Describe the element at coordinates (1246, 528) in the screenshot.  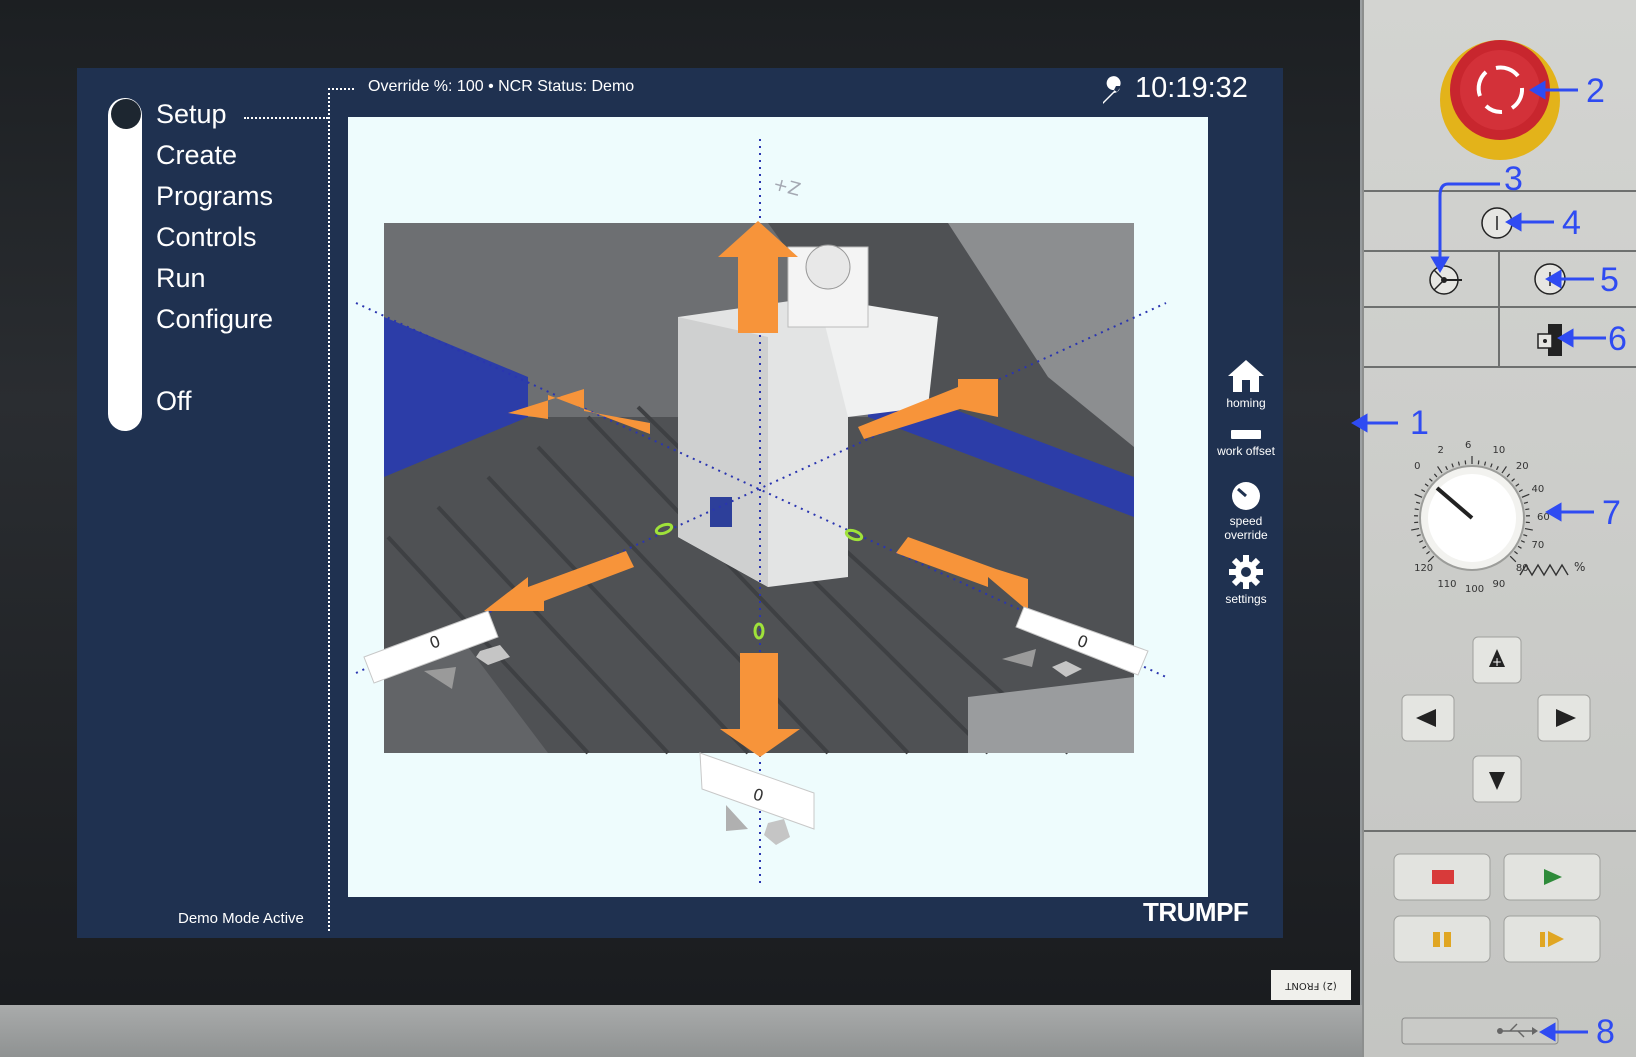
I see `tool-speed-override-label: speed override` at that location.